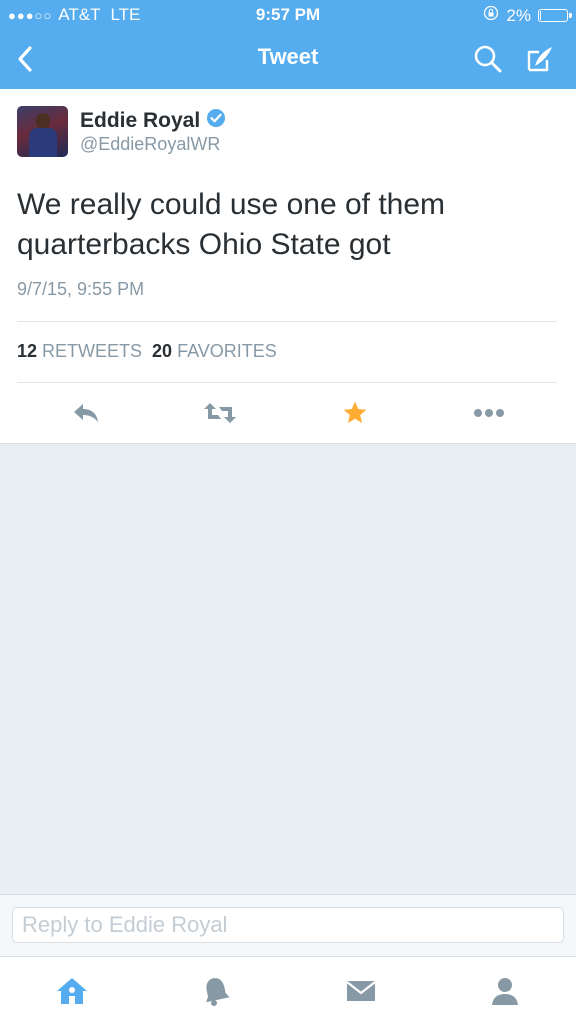 The image size is (576, 1025). What do you see at coordinates (540, 59) in the screenshot?
I see `compose-icon` at bounding box center [540, 59].